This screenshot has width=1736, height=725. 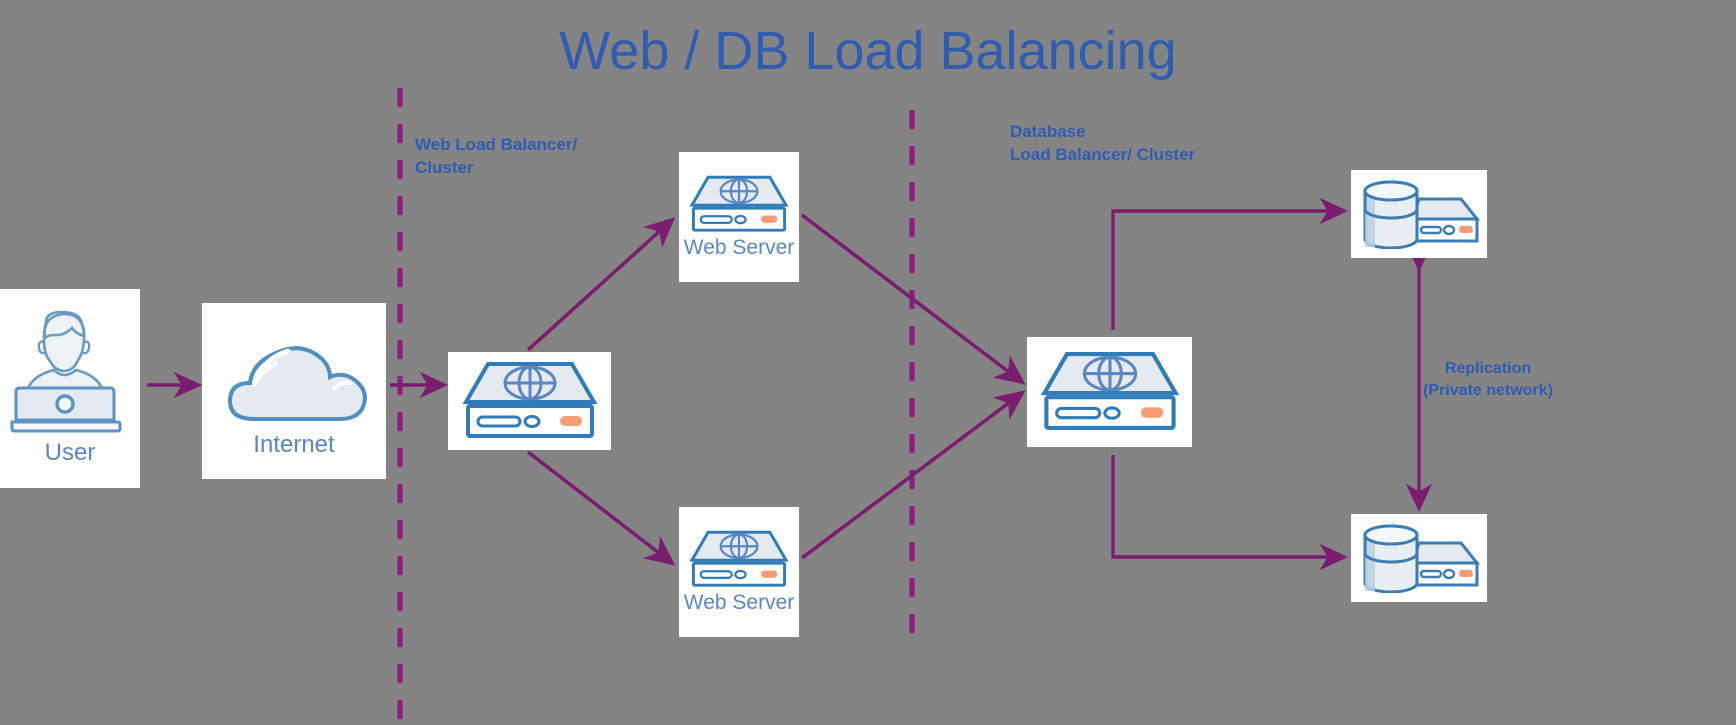 What do you see at coordinates (1230, 263) in the screenshot?
I see `edge-dblb-db1` at bounding box center [1230, 263].